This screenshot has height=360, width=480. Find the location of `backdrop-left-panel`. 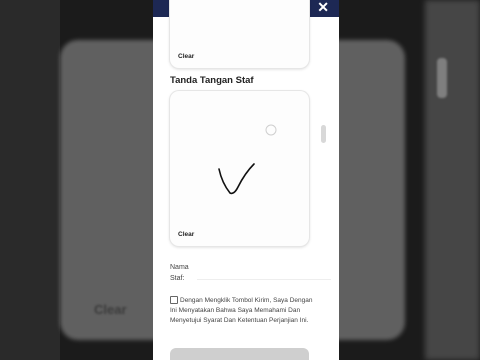

backdrop-left-panel is located at coordinates (30, 180).